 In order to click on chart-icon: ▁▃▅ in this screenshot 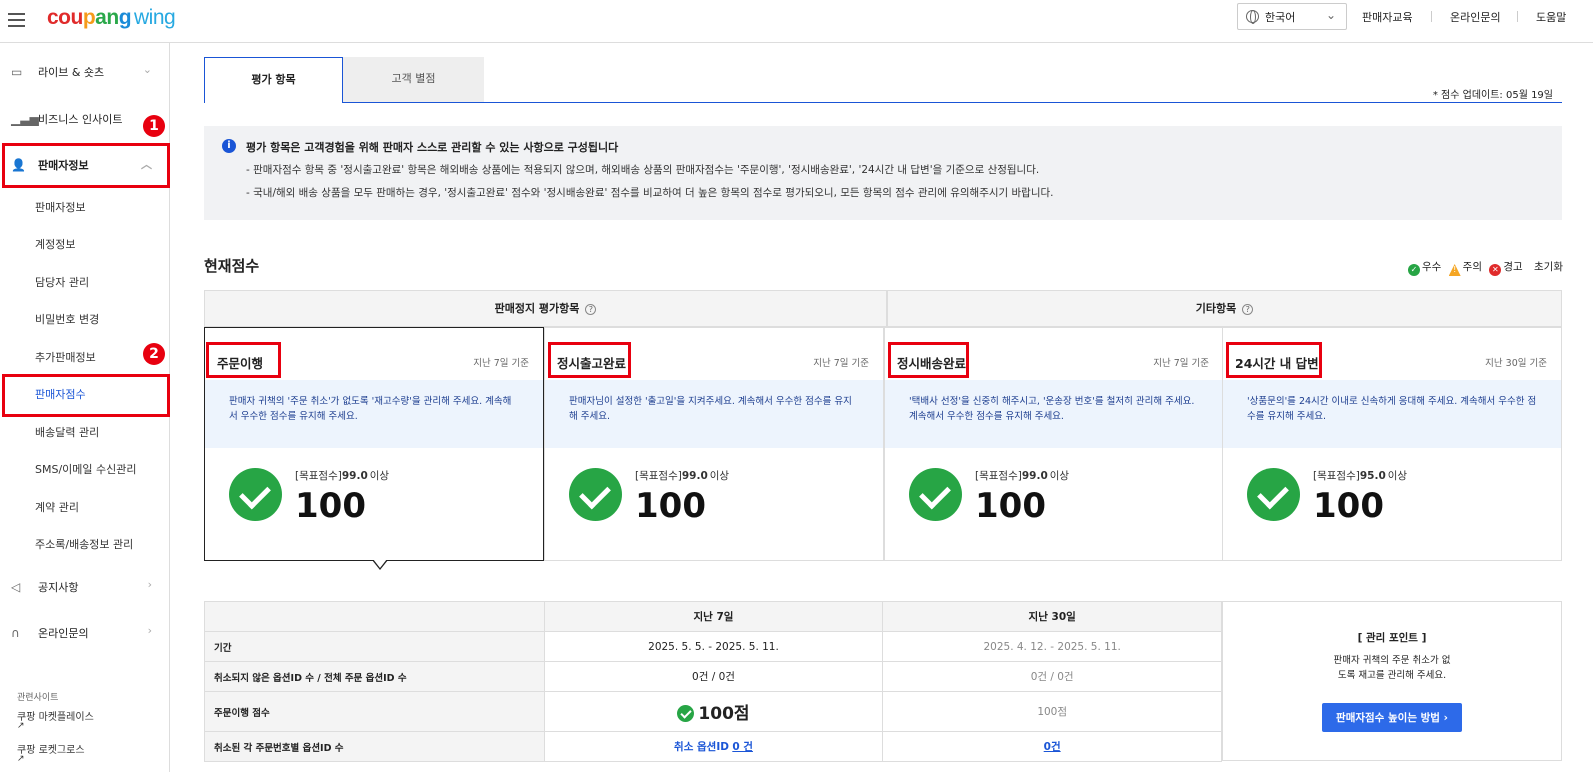, I will do `click(25, 119)`.